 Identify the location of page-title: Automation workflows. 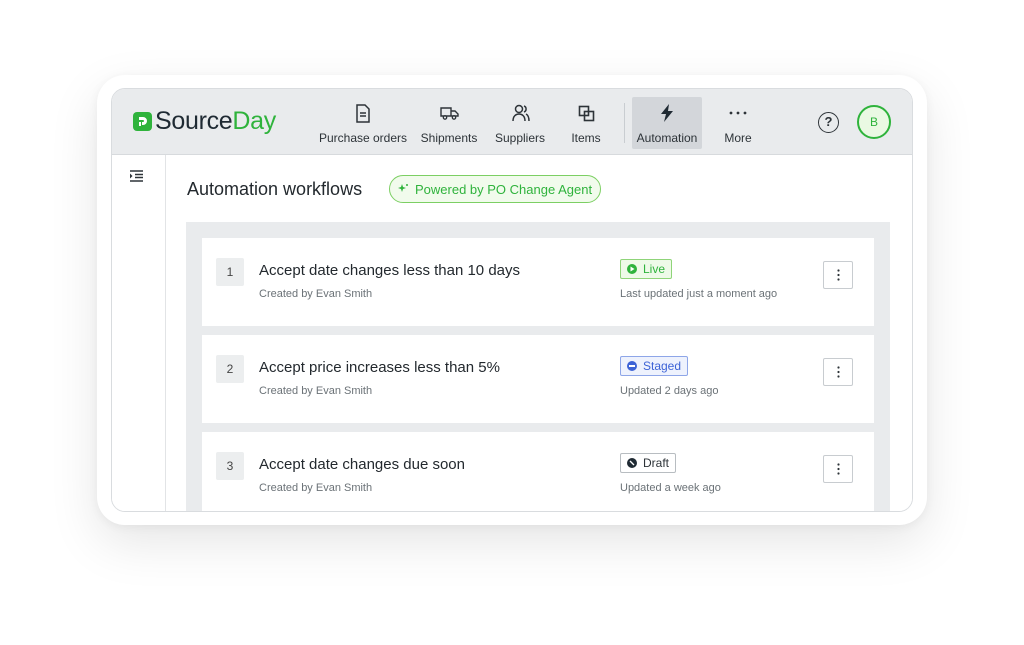
(275, 189).